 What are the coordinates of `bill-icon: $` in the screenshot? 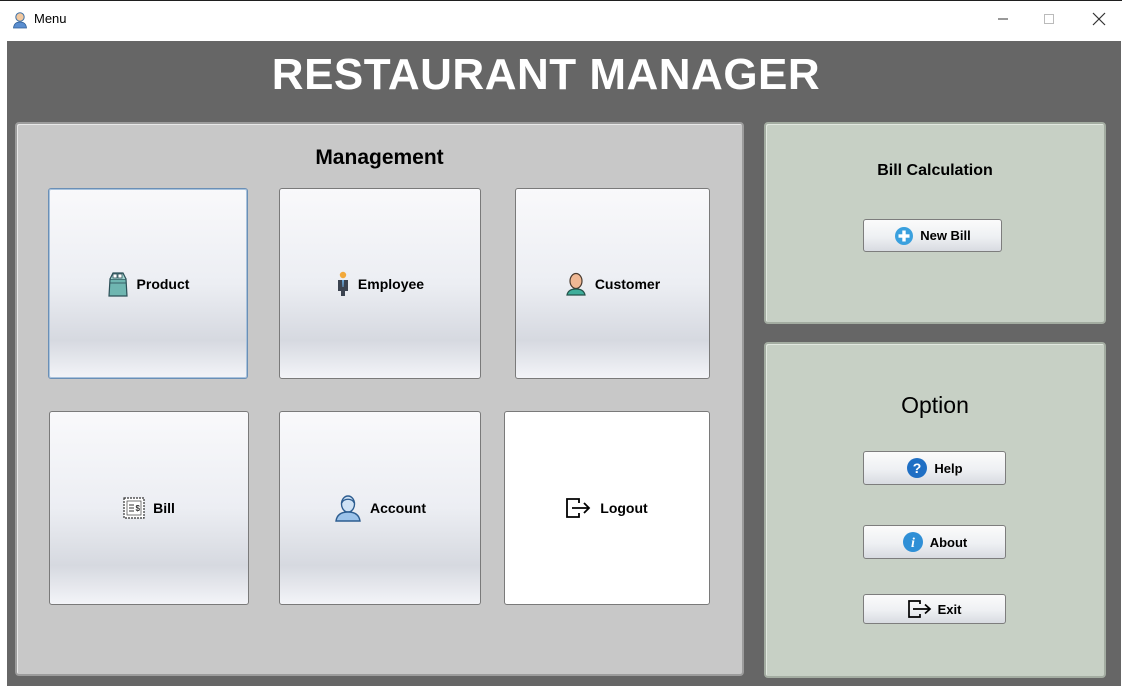 It's located at (134, 508).